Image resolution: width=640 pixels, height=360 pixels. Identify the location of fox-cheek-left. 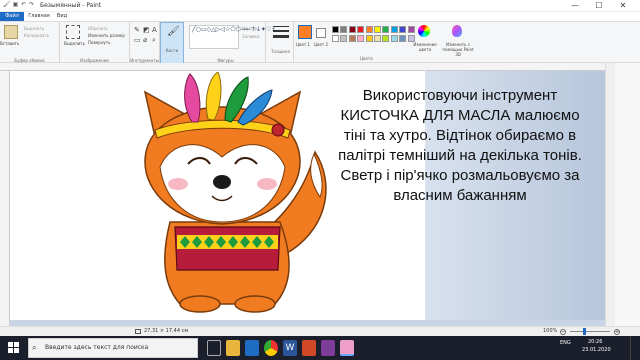
(178, 184).